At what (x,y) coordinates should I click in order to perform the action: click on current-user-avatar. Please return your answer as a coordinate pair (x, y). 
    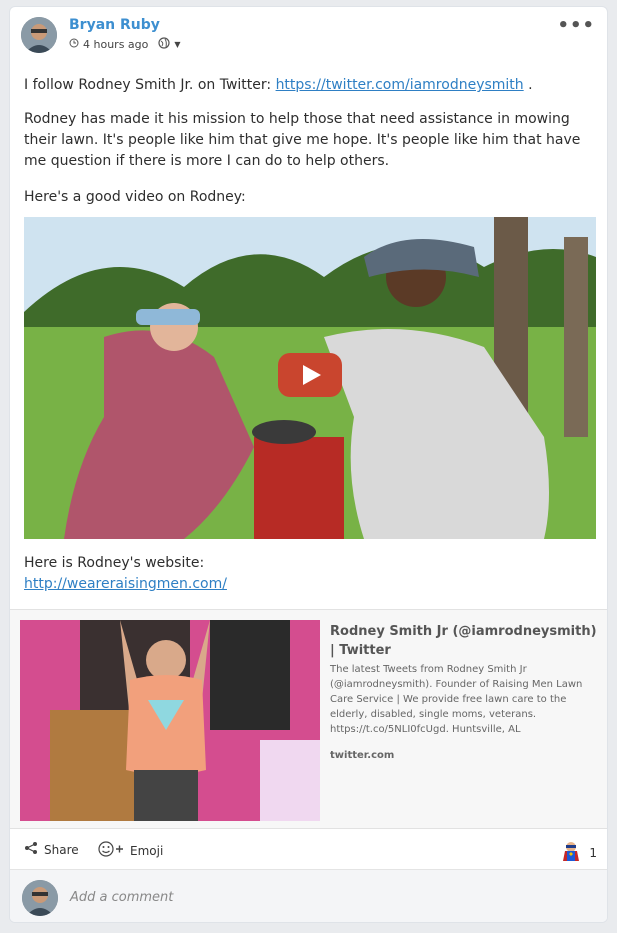
    Looking at the image, I should click on (40, 898).